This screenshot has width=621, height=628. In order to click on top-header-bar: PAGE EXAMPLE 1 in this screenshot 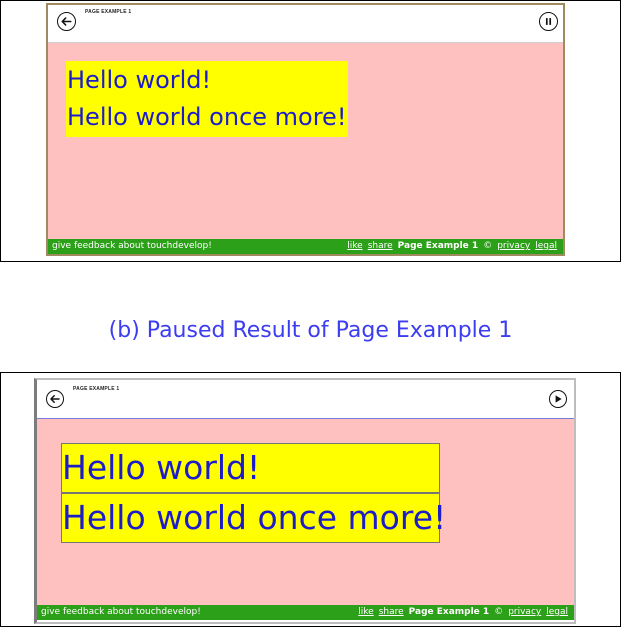, I will do `click(305, 23)`.